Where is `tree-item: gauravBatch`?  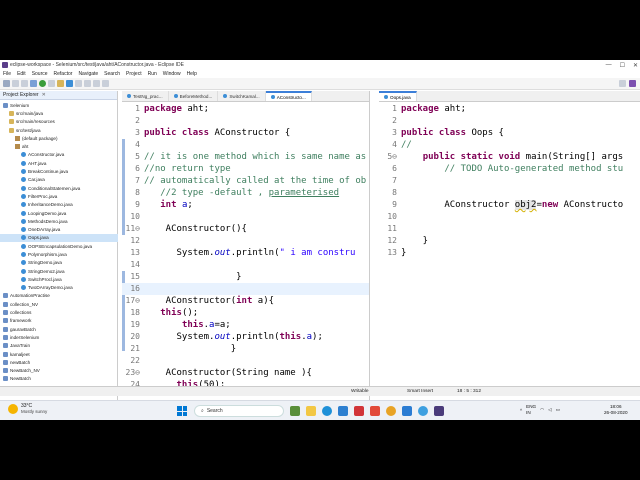 tree-item: gauravBatch is located at coordinates (59, 329).